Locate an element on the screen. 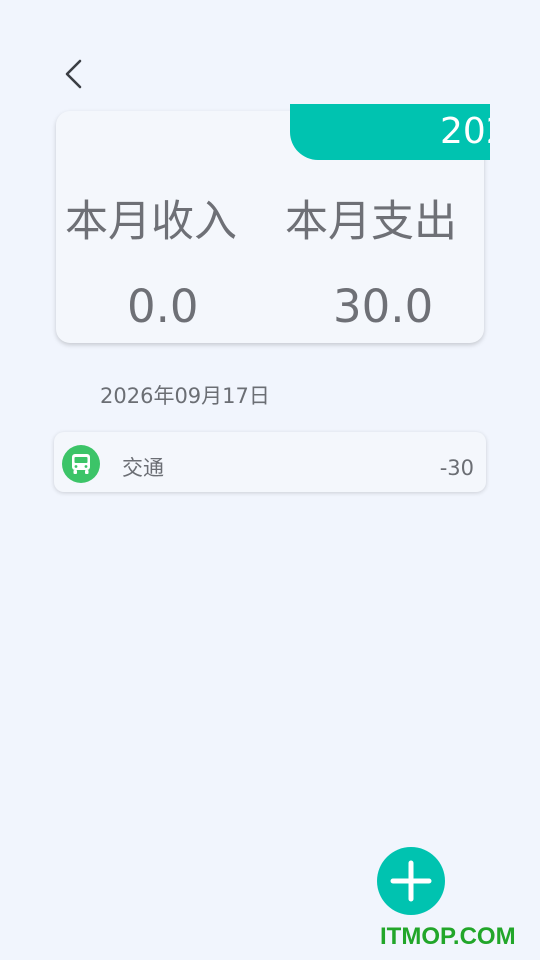 This screenshot has width=540, height=960. income-value: 0.0 is located at coordinates (163, 306).